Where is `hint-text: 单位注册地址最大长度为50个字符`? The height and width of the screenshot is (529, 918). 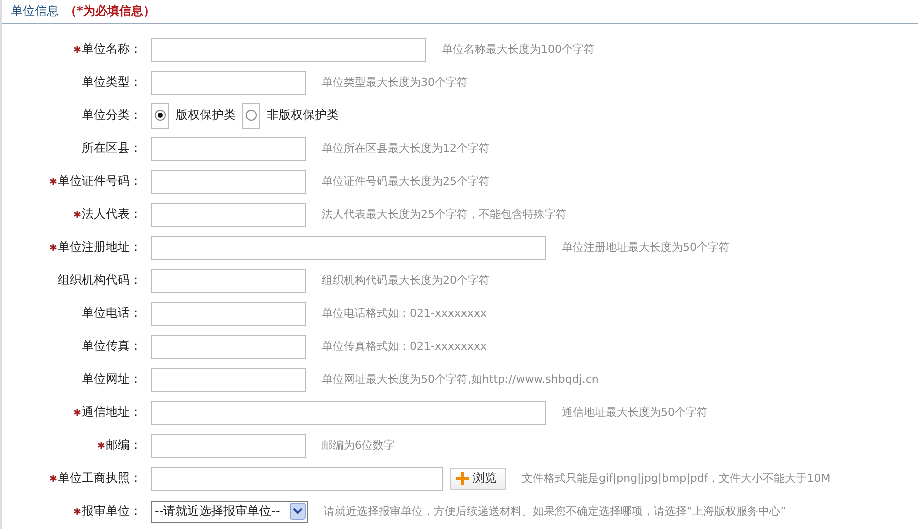
hint-text: 单位注册地址最大长度为50个字符 is located at coordinates (646, 247).